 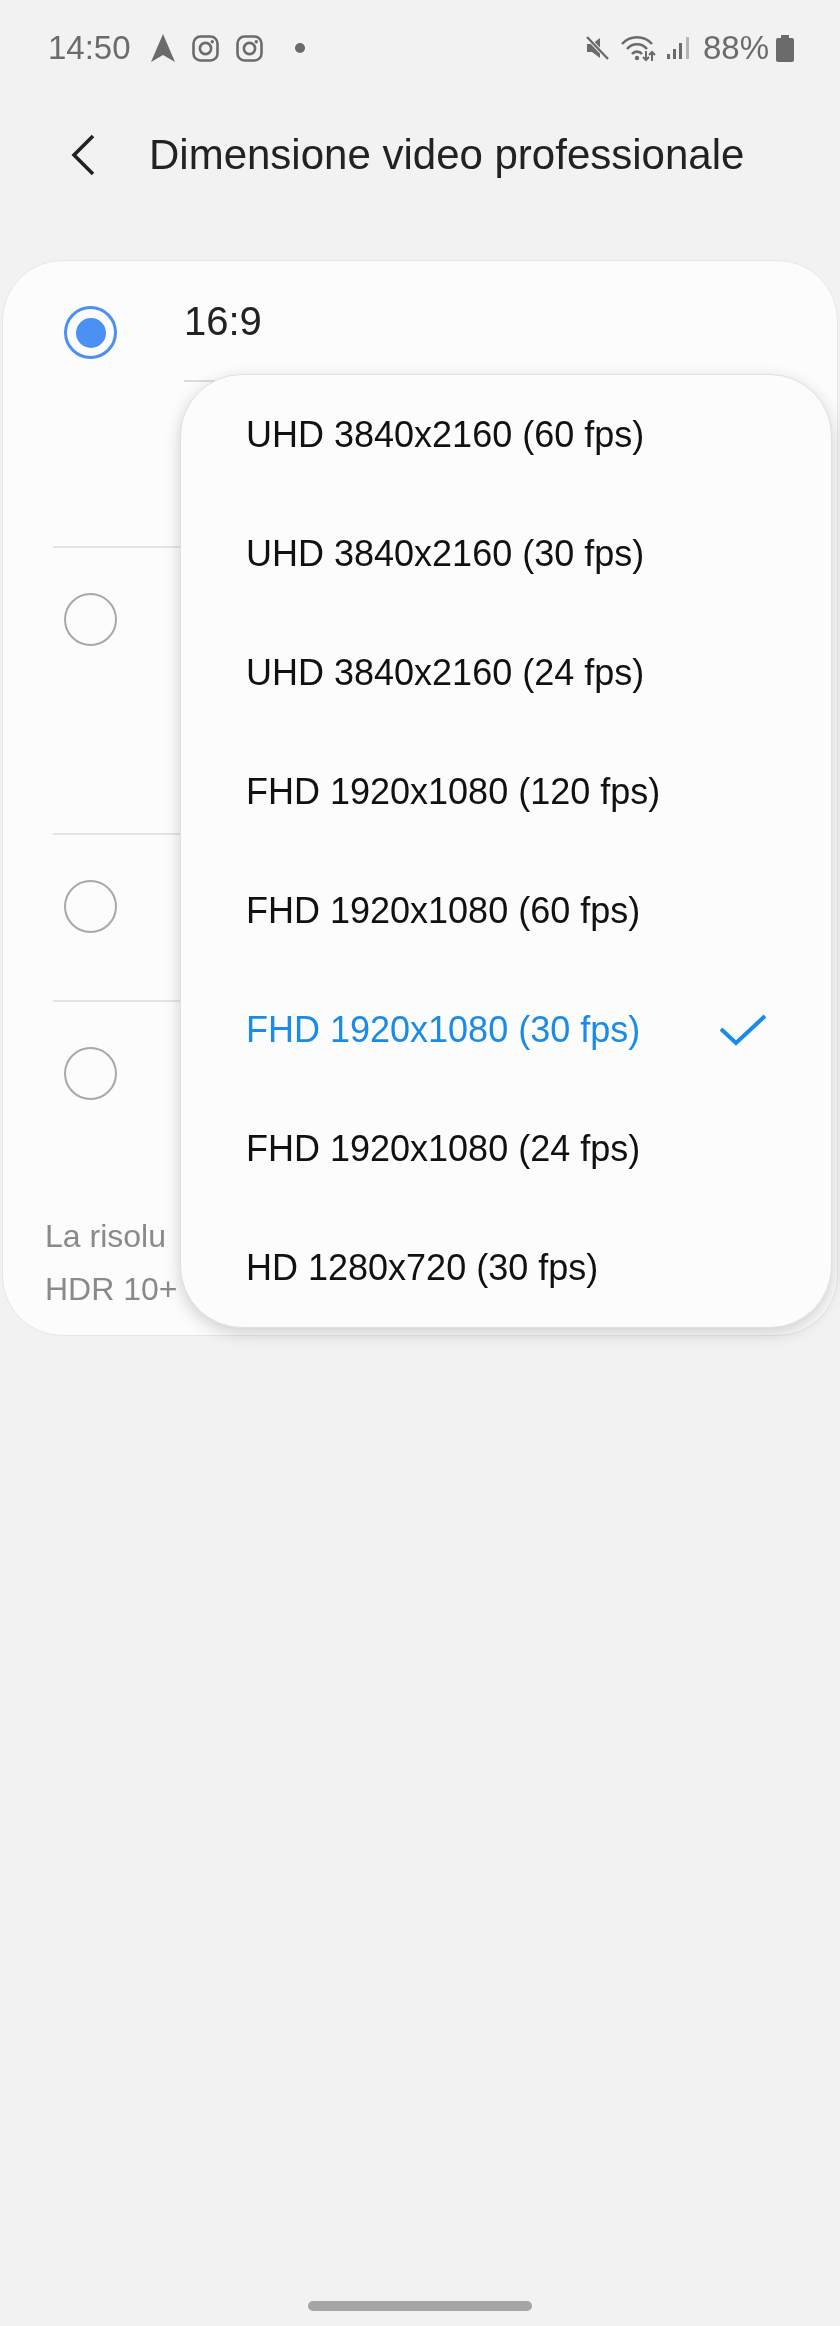 What do you see at coordinates (89, 48) in the screenshot?
I see `clock-text: 14:50` at bounding box center [89, 48].